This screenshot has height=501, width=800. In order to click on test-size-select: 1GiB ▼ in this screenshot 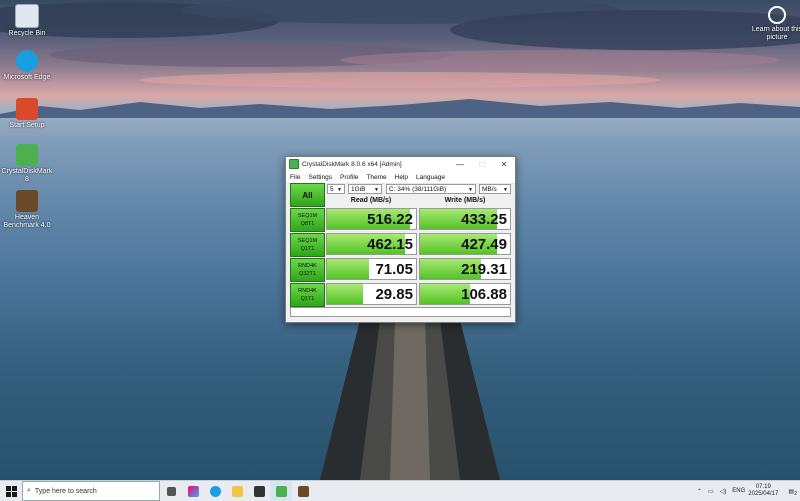, I will do `click(365, 189)`.